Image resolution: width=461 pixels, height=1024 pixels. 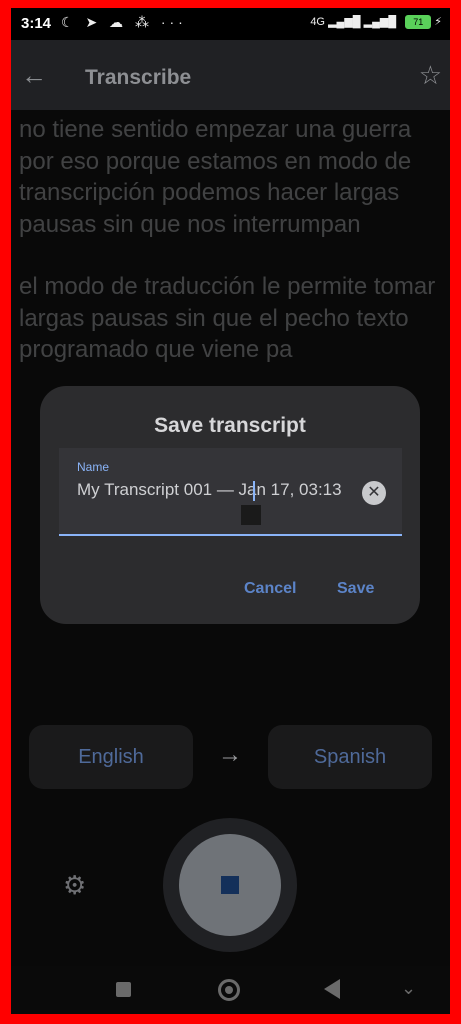 I want to click on network-type: 4G, so click(x=317, y=22).